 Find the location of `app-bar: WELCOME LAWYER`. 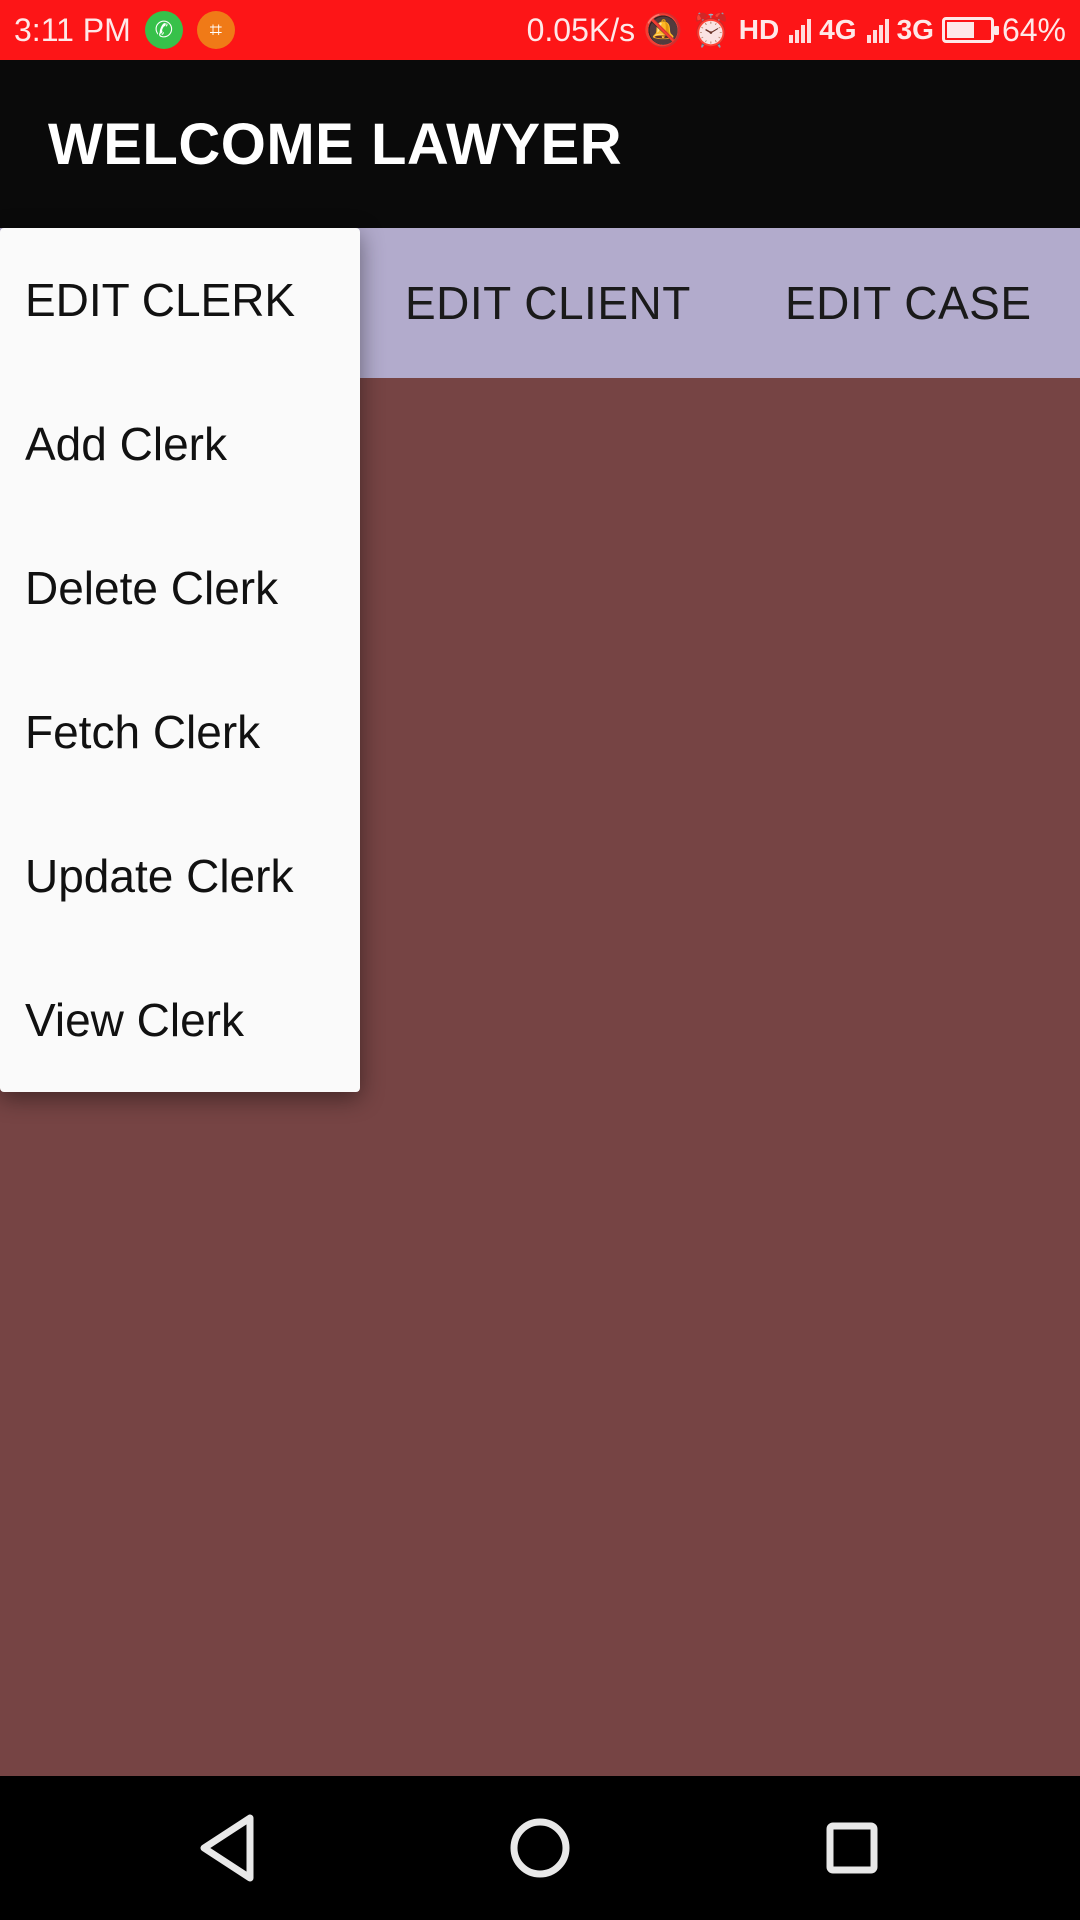

app-bar: WELCOME LAWYER is located at coordinates (540, 144).